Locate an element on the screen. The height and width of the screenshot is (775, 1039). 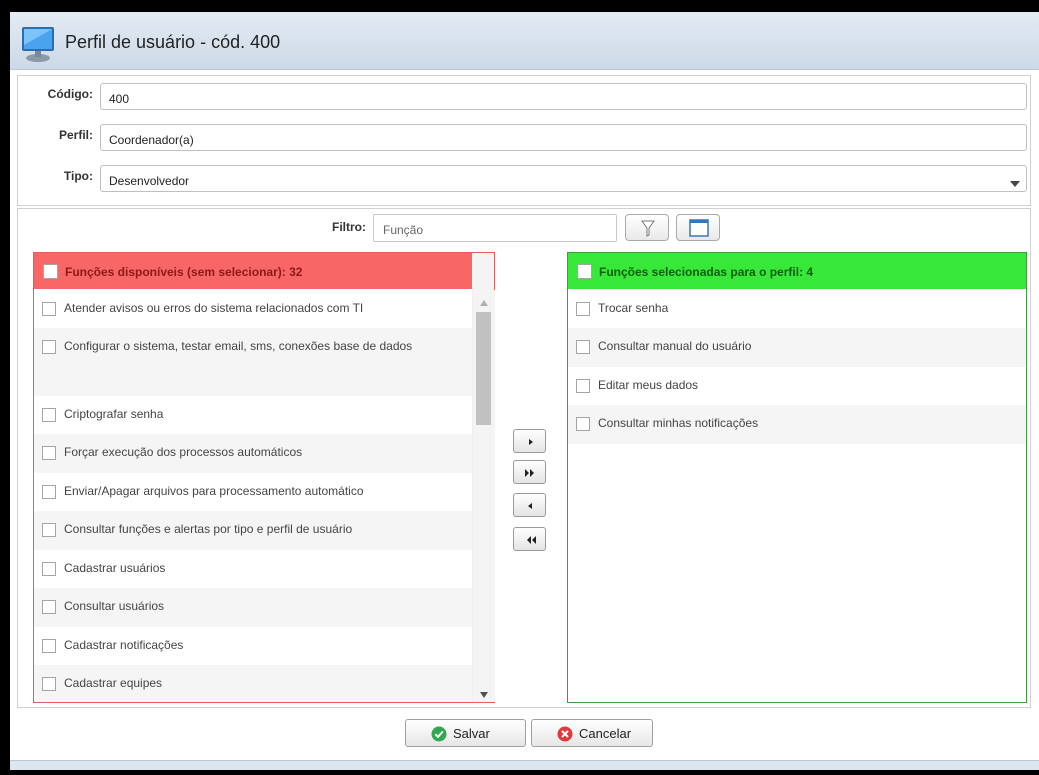
select-all-selected-checkbox is located at coordinates (584, 271).